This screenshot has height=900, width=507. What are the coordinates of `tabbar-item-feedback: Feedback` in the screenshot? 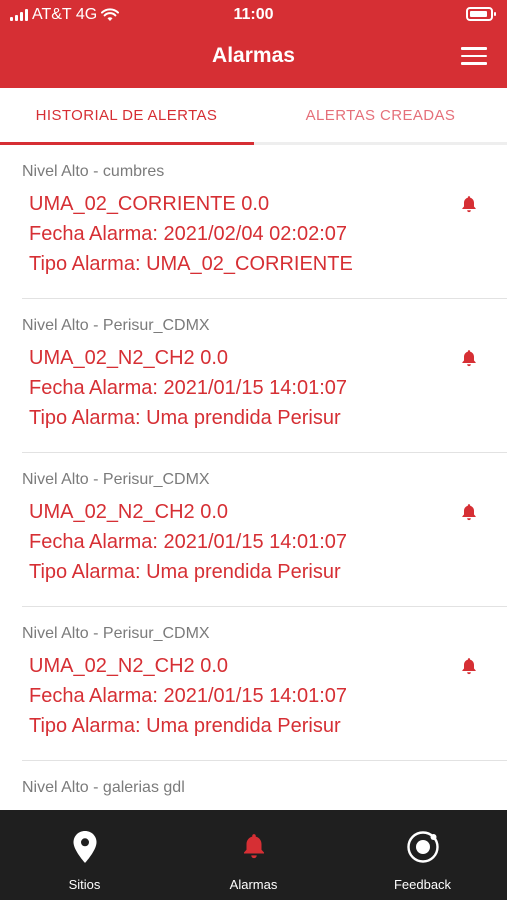 It's located at (422, 855).